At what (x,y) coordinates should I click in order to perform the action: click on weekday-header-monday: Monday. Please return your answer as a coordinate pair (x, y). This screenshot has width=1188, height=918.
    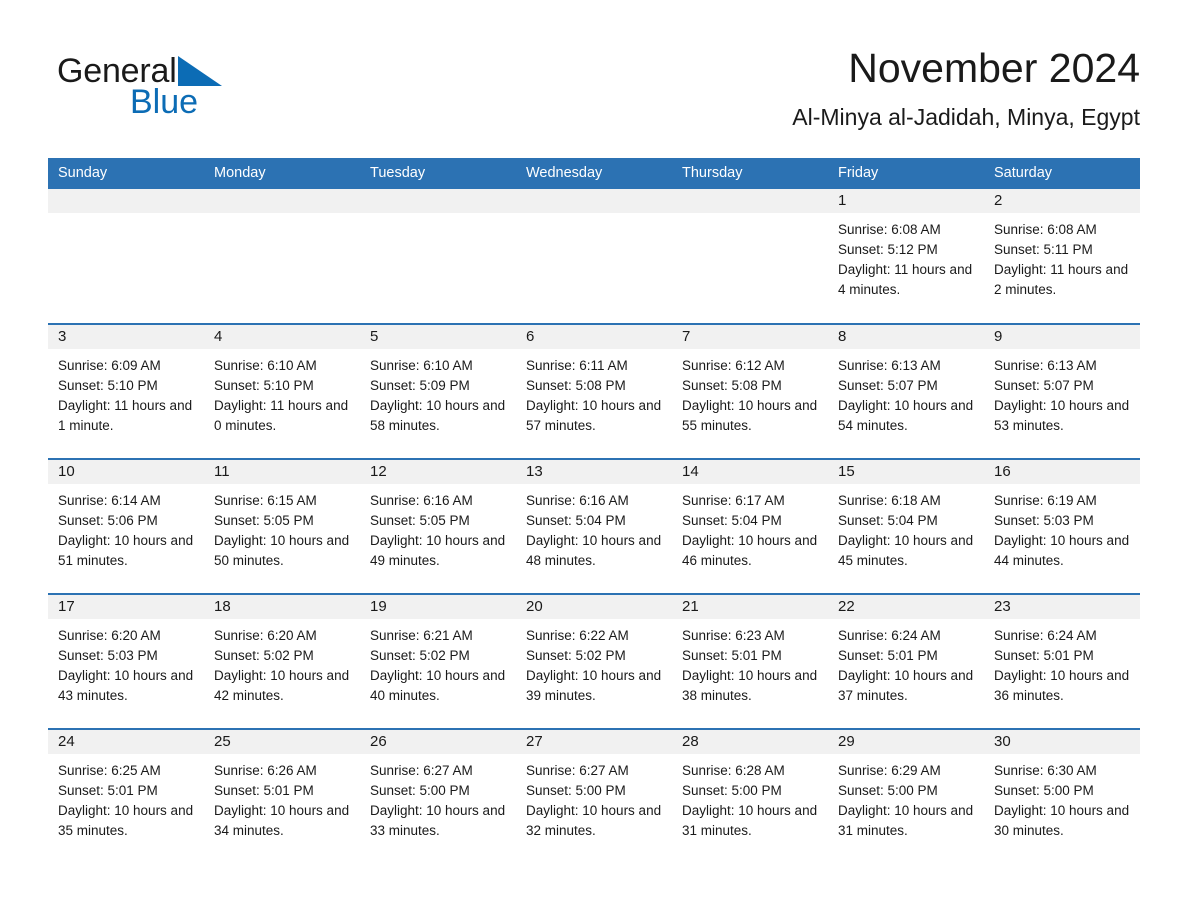
    Looking at the image, I should click on (282, 173).